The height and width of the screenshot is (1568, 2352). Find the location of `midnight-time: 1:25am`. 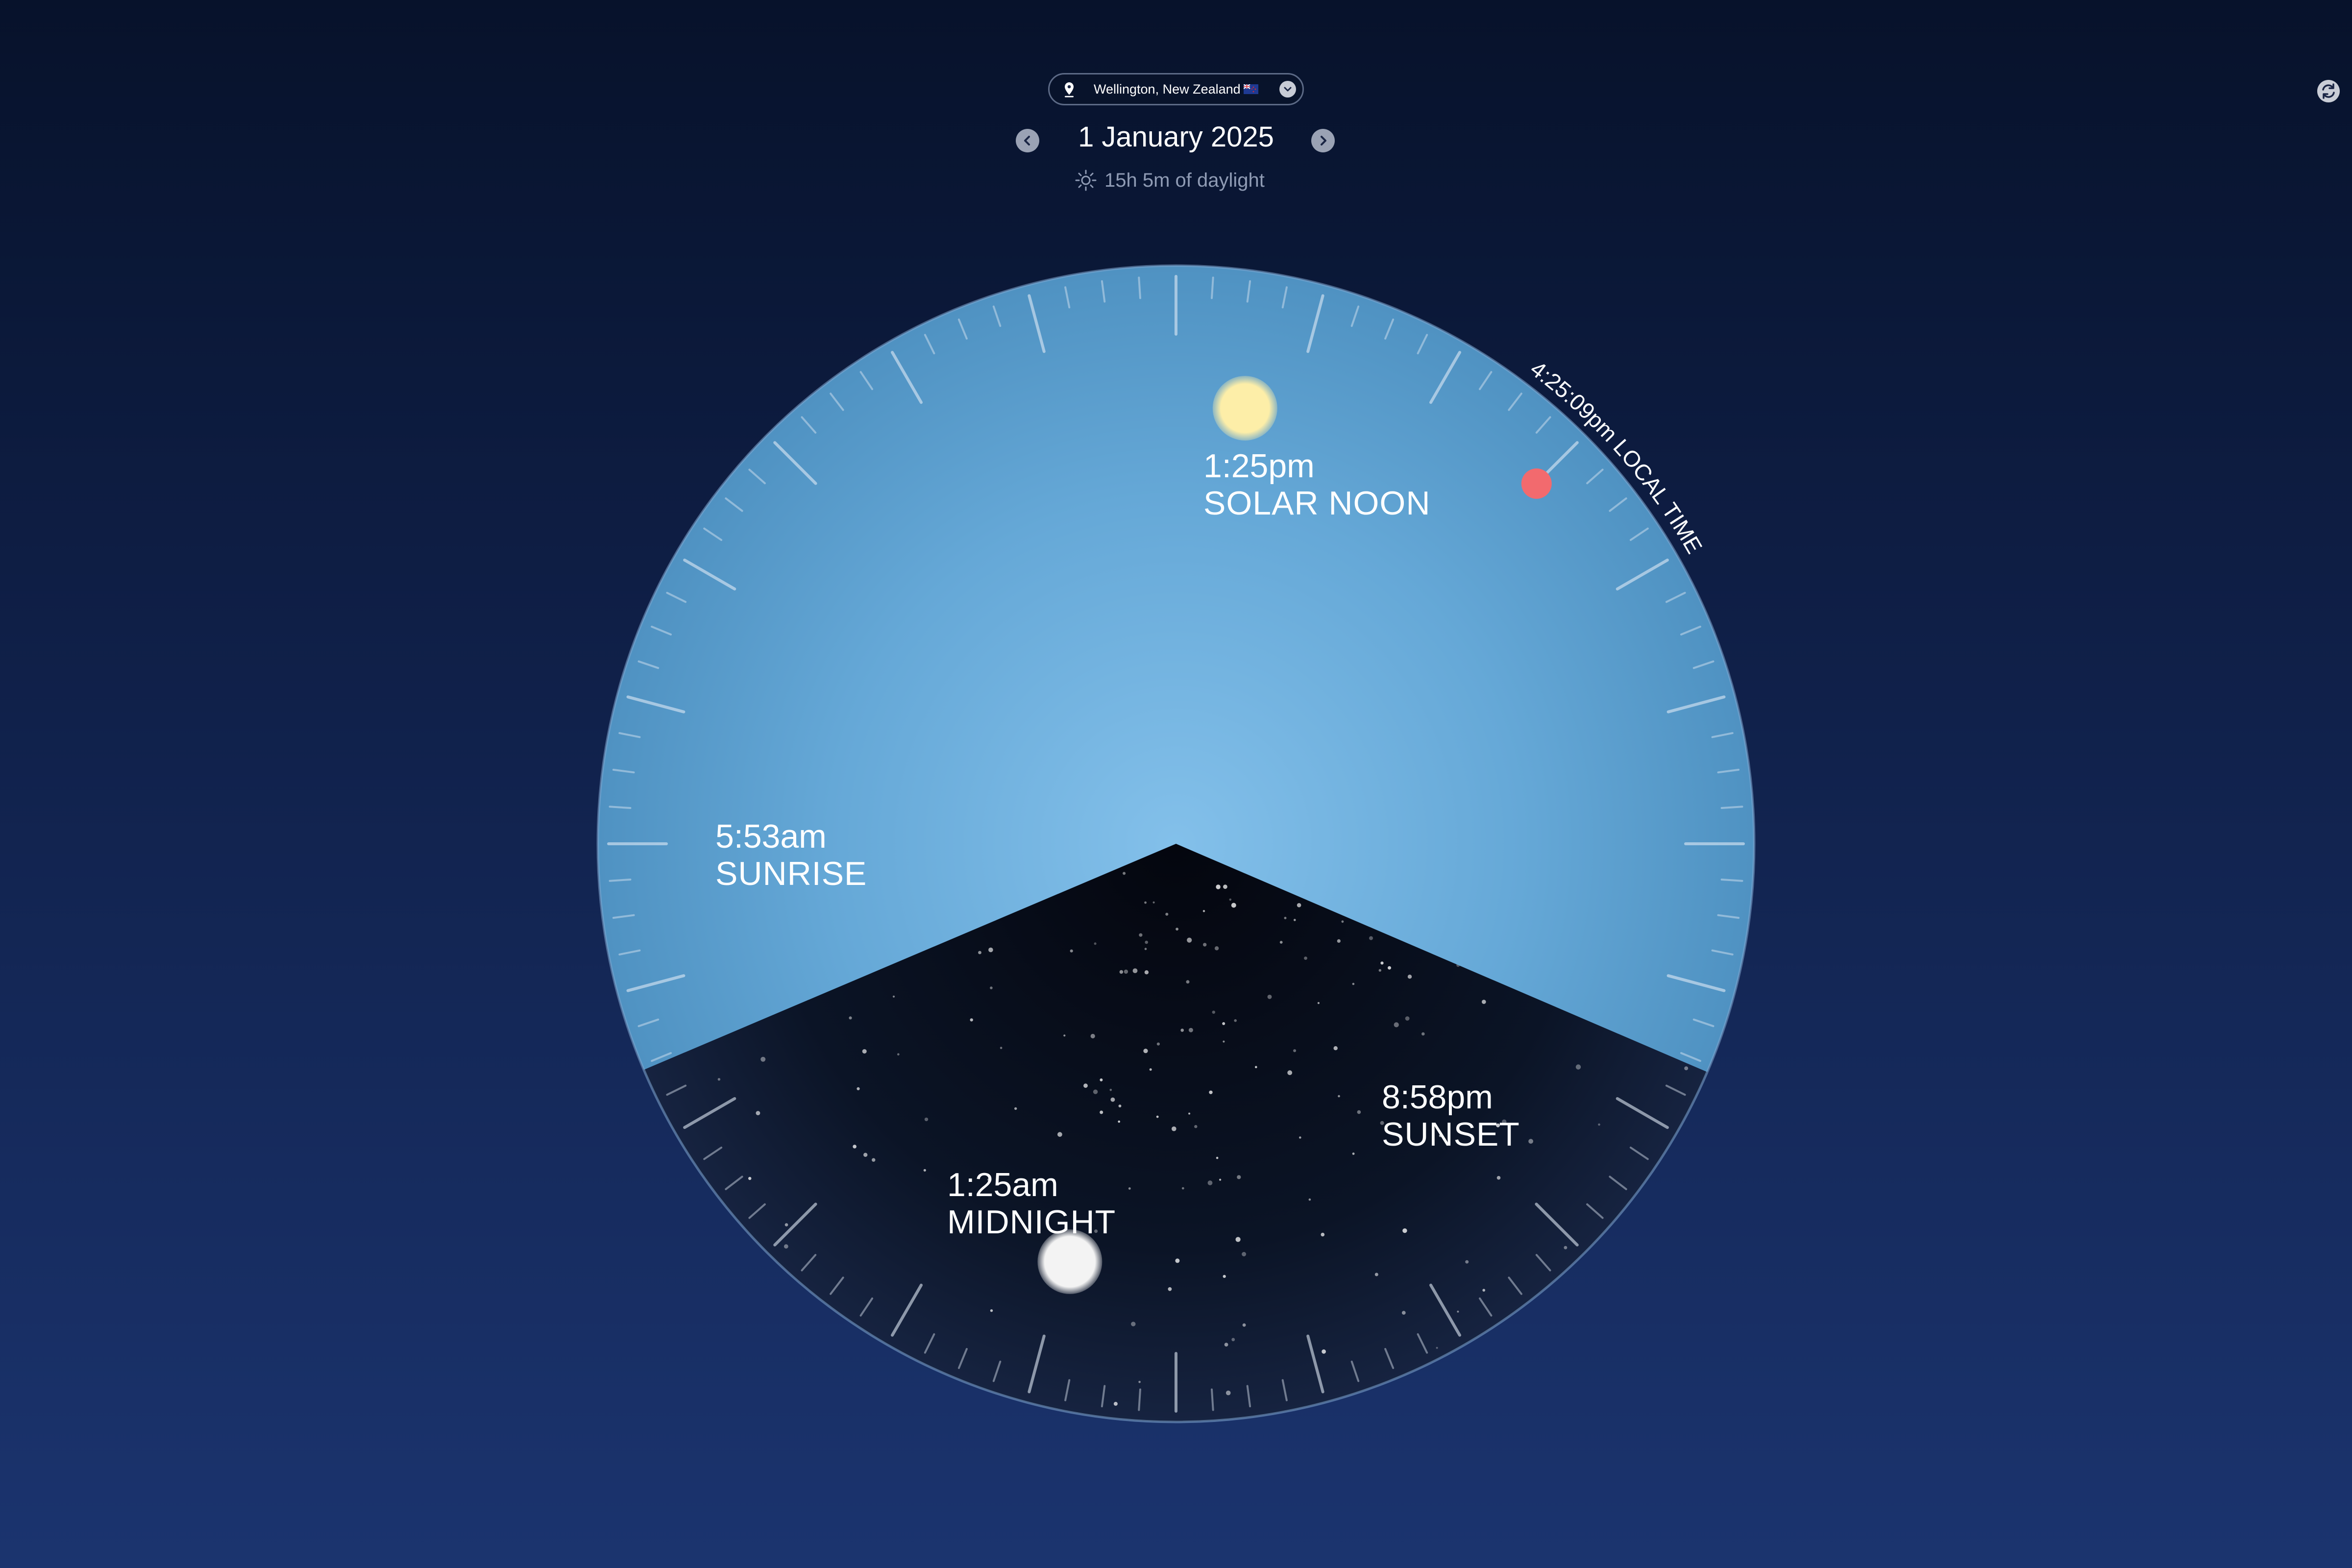

midnight-time: 1:25am is located at coordinates (1002, 1184).